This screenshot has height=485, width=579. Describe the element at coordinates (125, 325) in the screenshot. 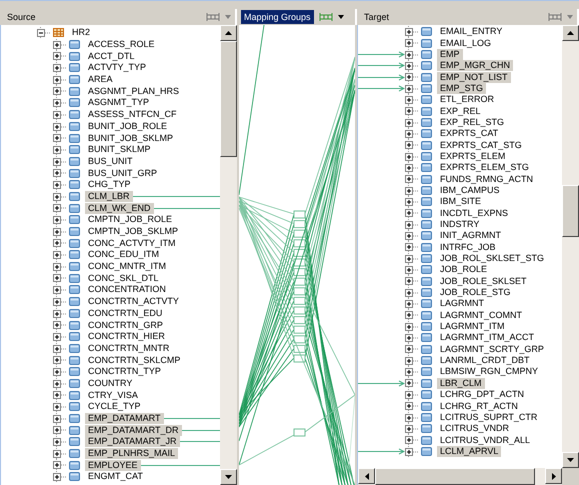

I see `table-name: CONCTRTN_GRP` at that location.